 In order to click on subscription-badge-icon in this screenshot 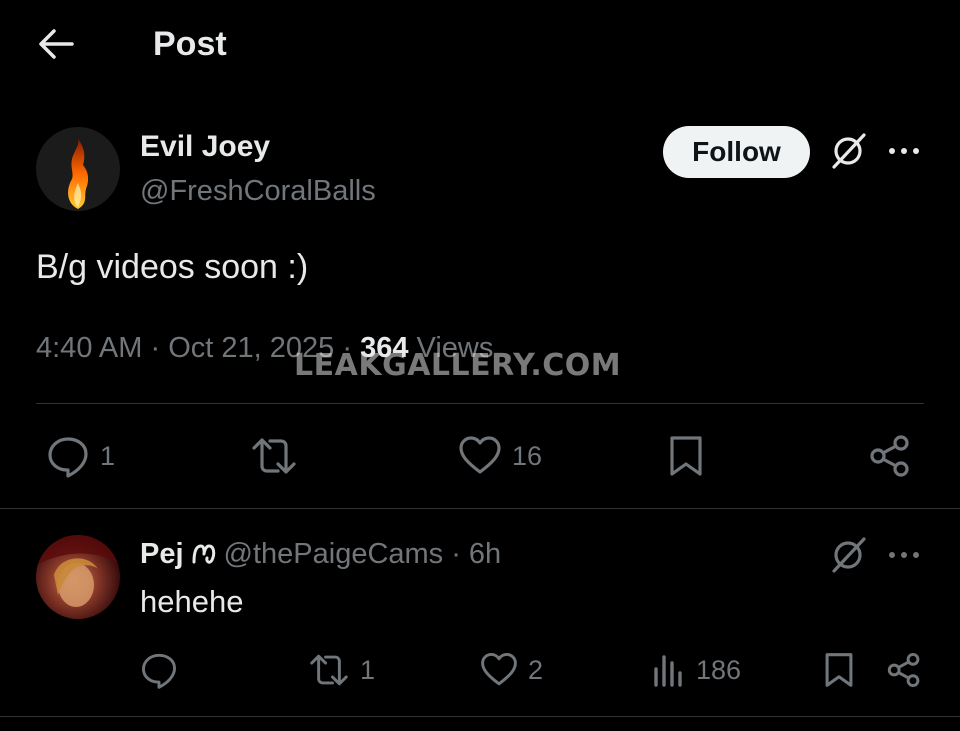, I will do `click(204, 554)`.